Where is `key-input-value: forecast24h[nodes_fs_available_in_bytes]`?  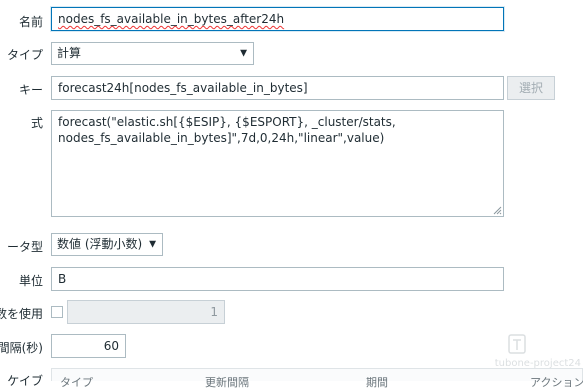 key-input-value: forecast24h[nodes_fs_available_in_bytes] is located at coordinates (183, 88).